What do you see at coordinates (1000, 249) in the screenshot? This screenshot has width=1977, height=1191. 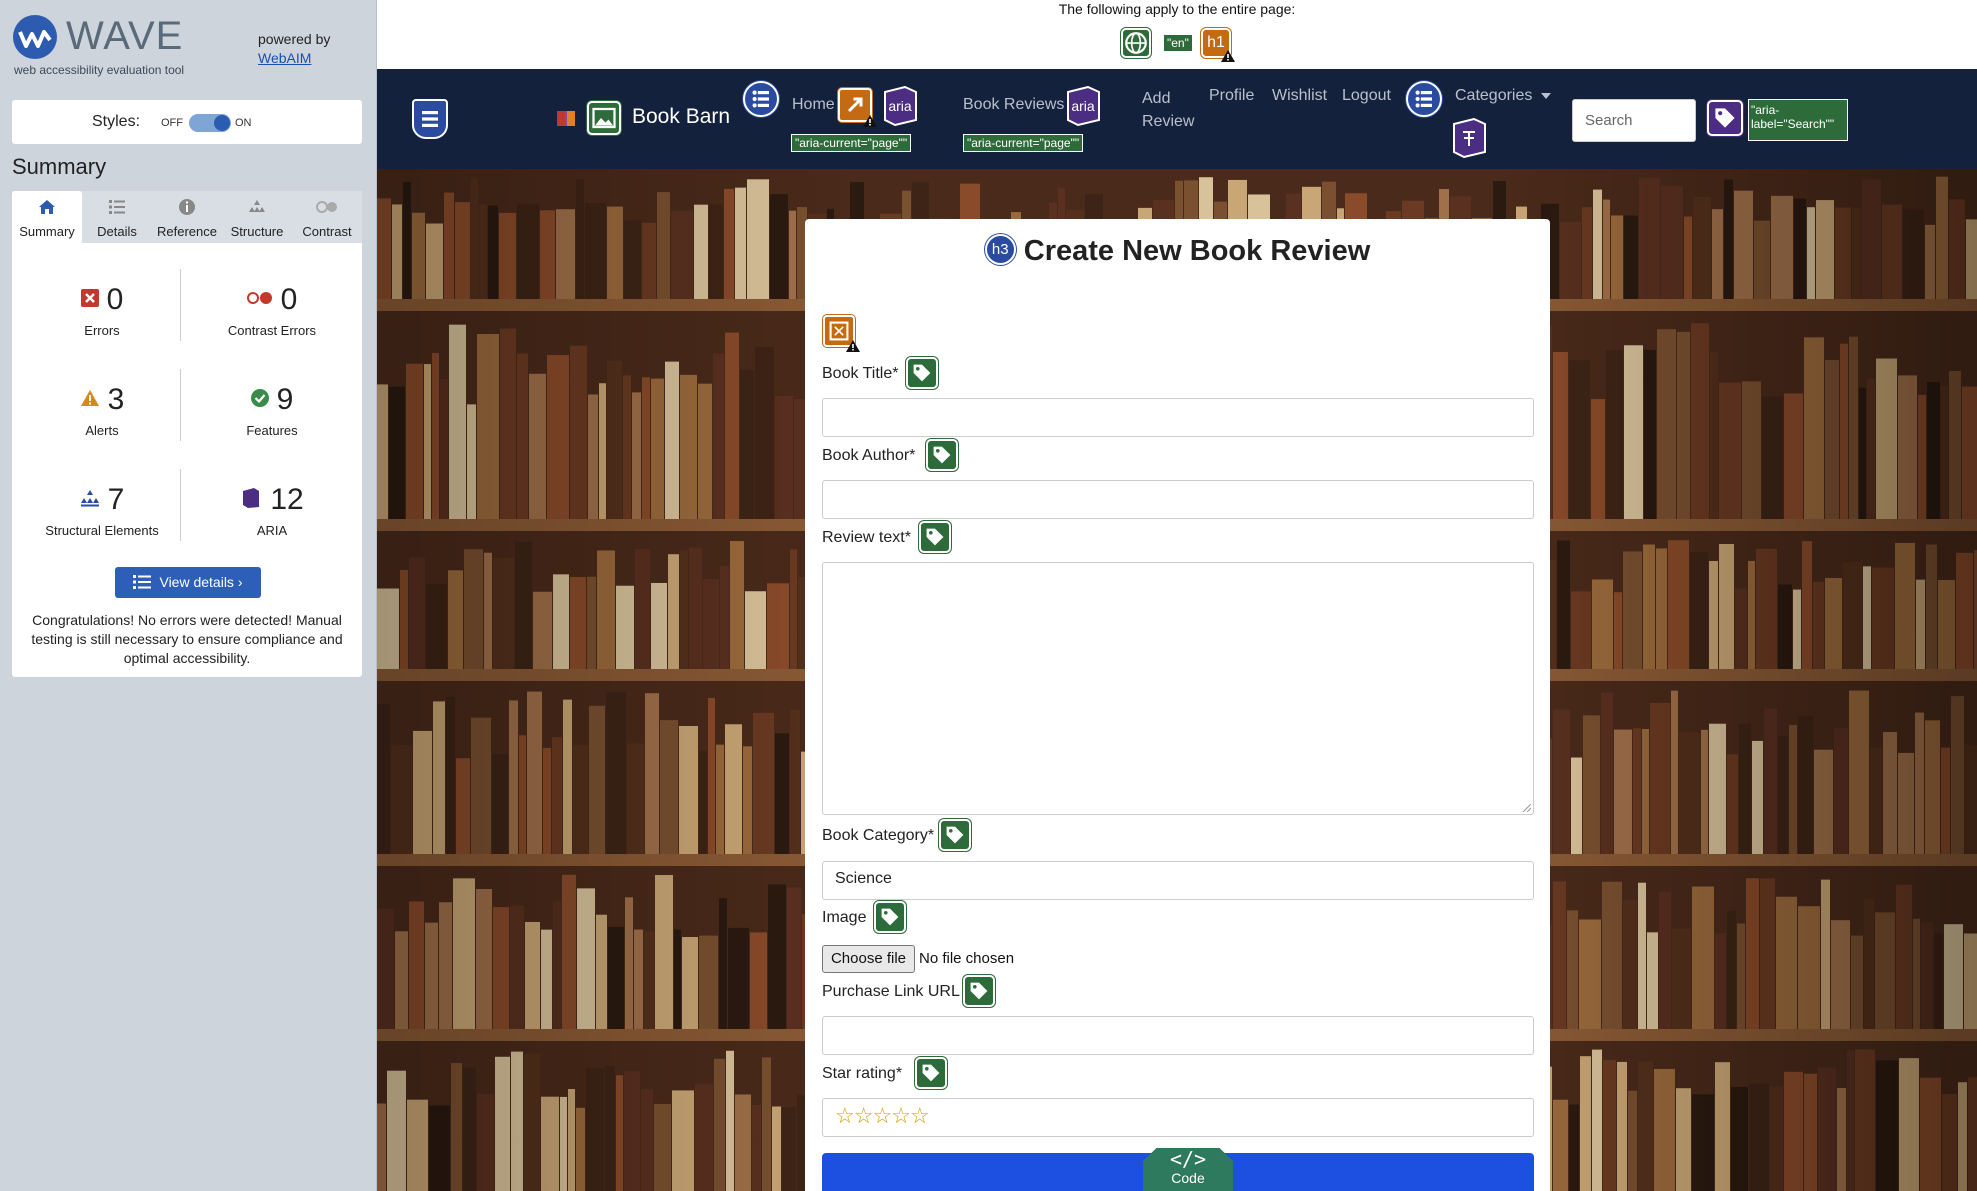 I see `h3-heading-icon: h3` at bounding box center [1000, 249].